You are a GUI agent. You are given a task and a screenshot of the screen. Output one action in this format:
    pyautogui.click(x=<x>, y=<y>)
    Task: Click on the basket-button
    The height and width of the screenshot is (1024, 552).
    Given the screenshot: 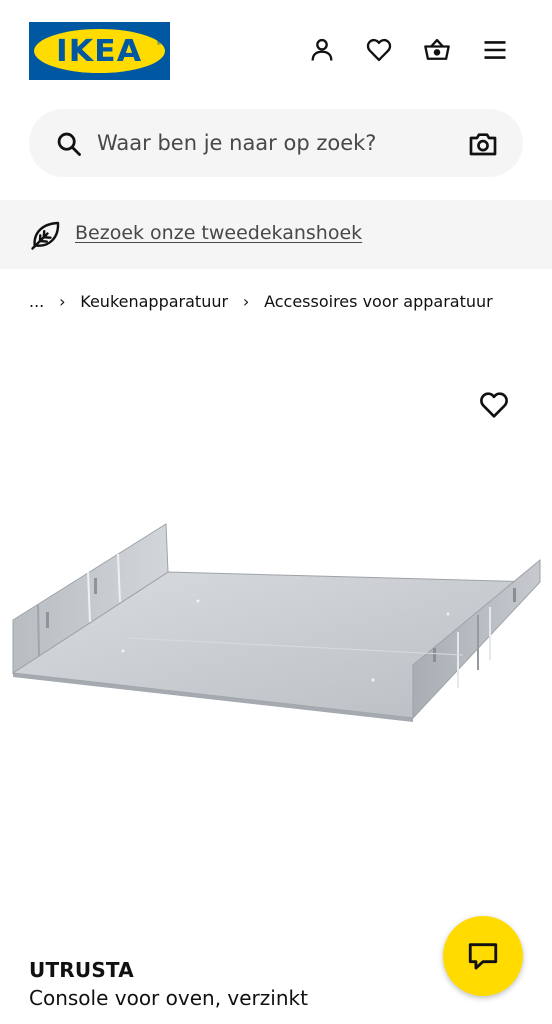 What is the action you would take?
    pyautogui.click(x=437, y=50)
    